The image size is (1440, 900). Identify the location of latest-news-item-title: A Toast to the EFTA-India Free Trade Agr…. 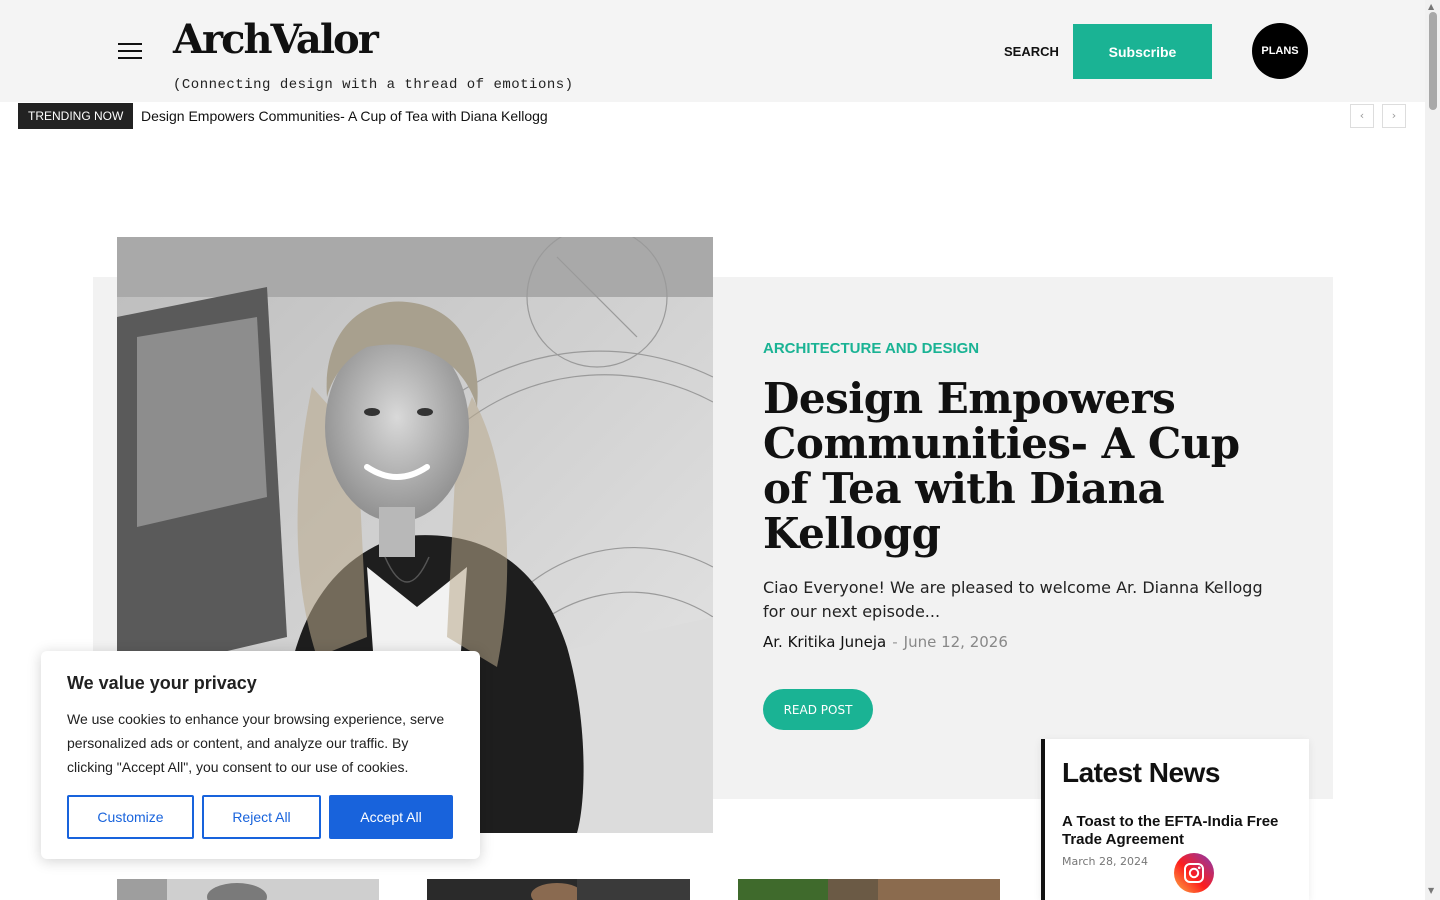
(1182, 831).